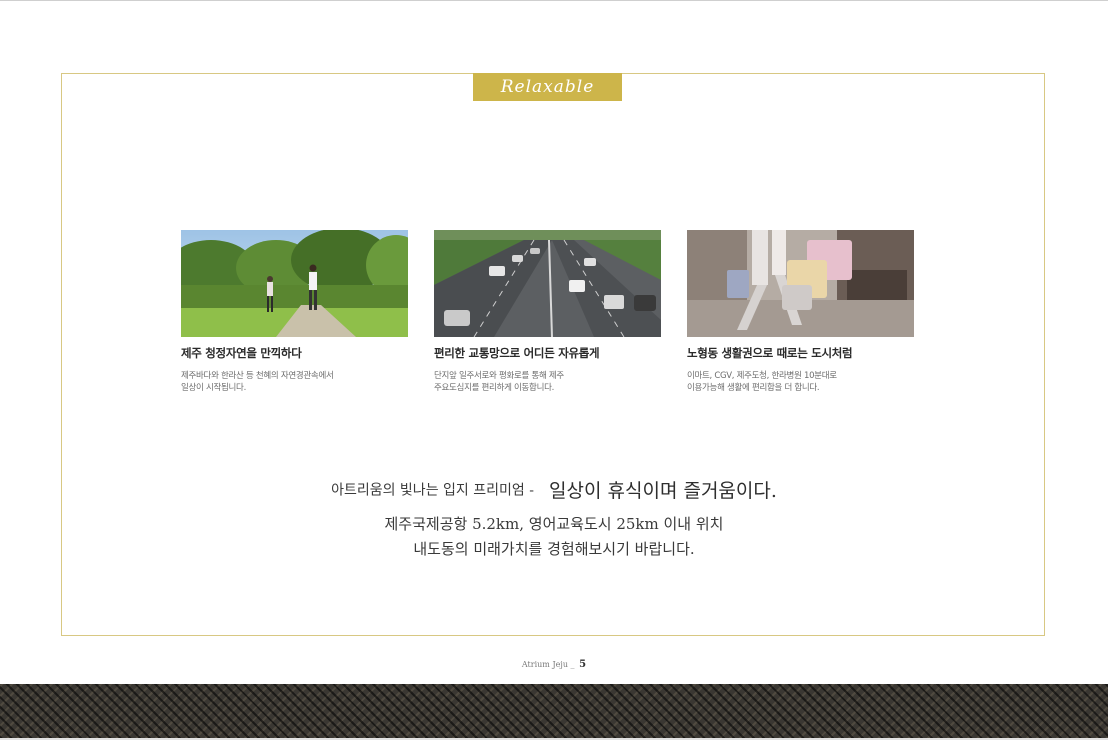  I want to click on footer-pattern-band, so click(554, 711).